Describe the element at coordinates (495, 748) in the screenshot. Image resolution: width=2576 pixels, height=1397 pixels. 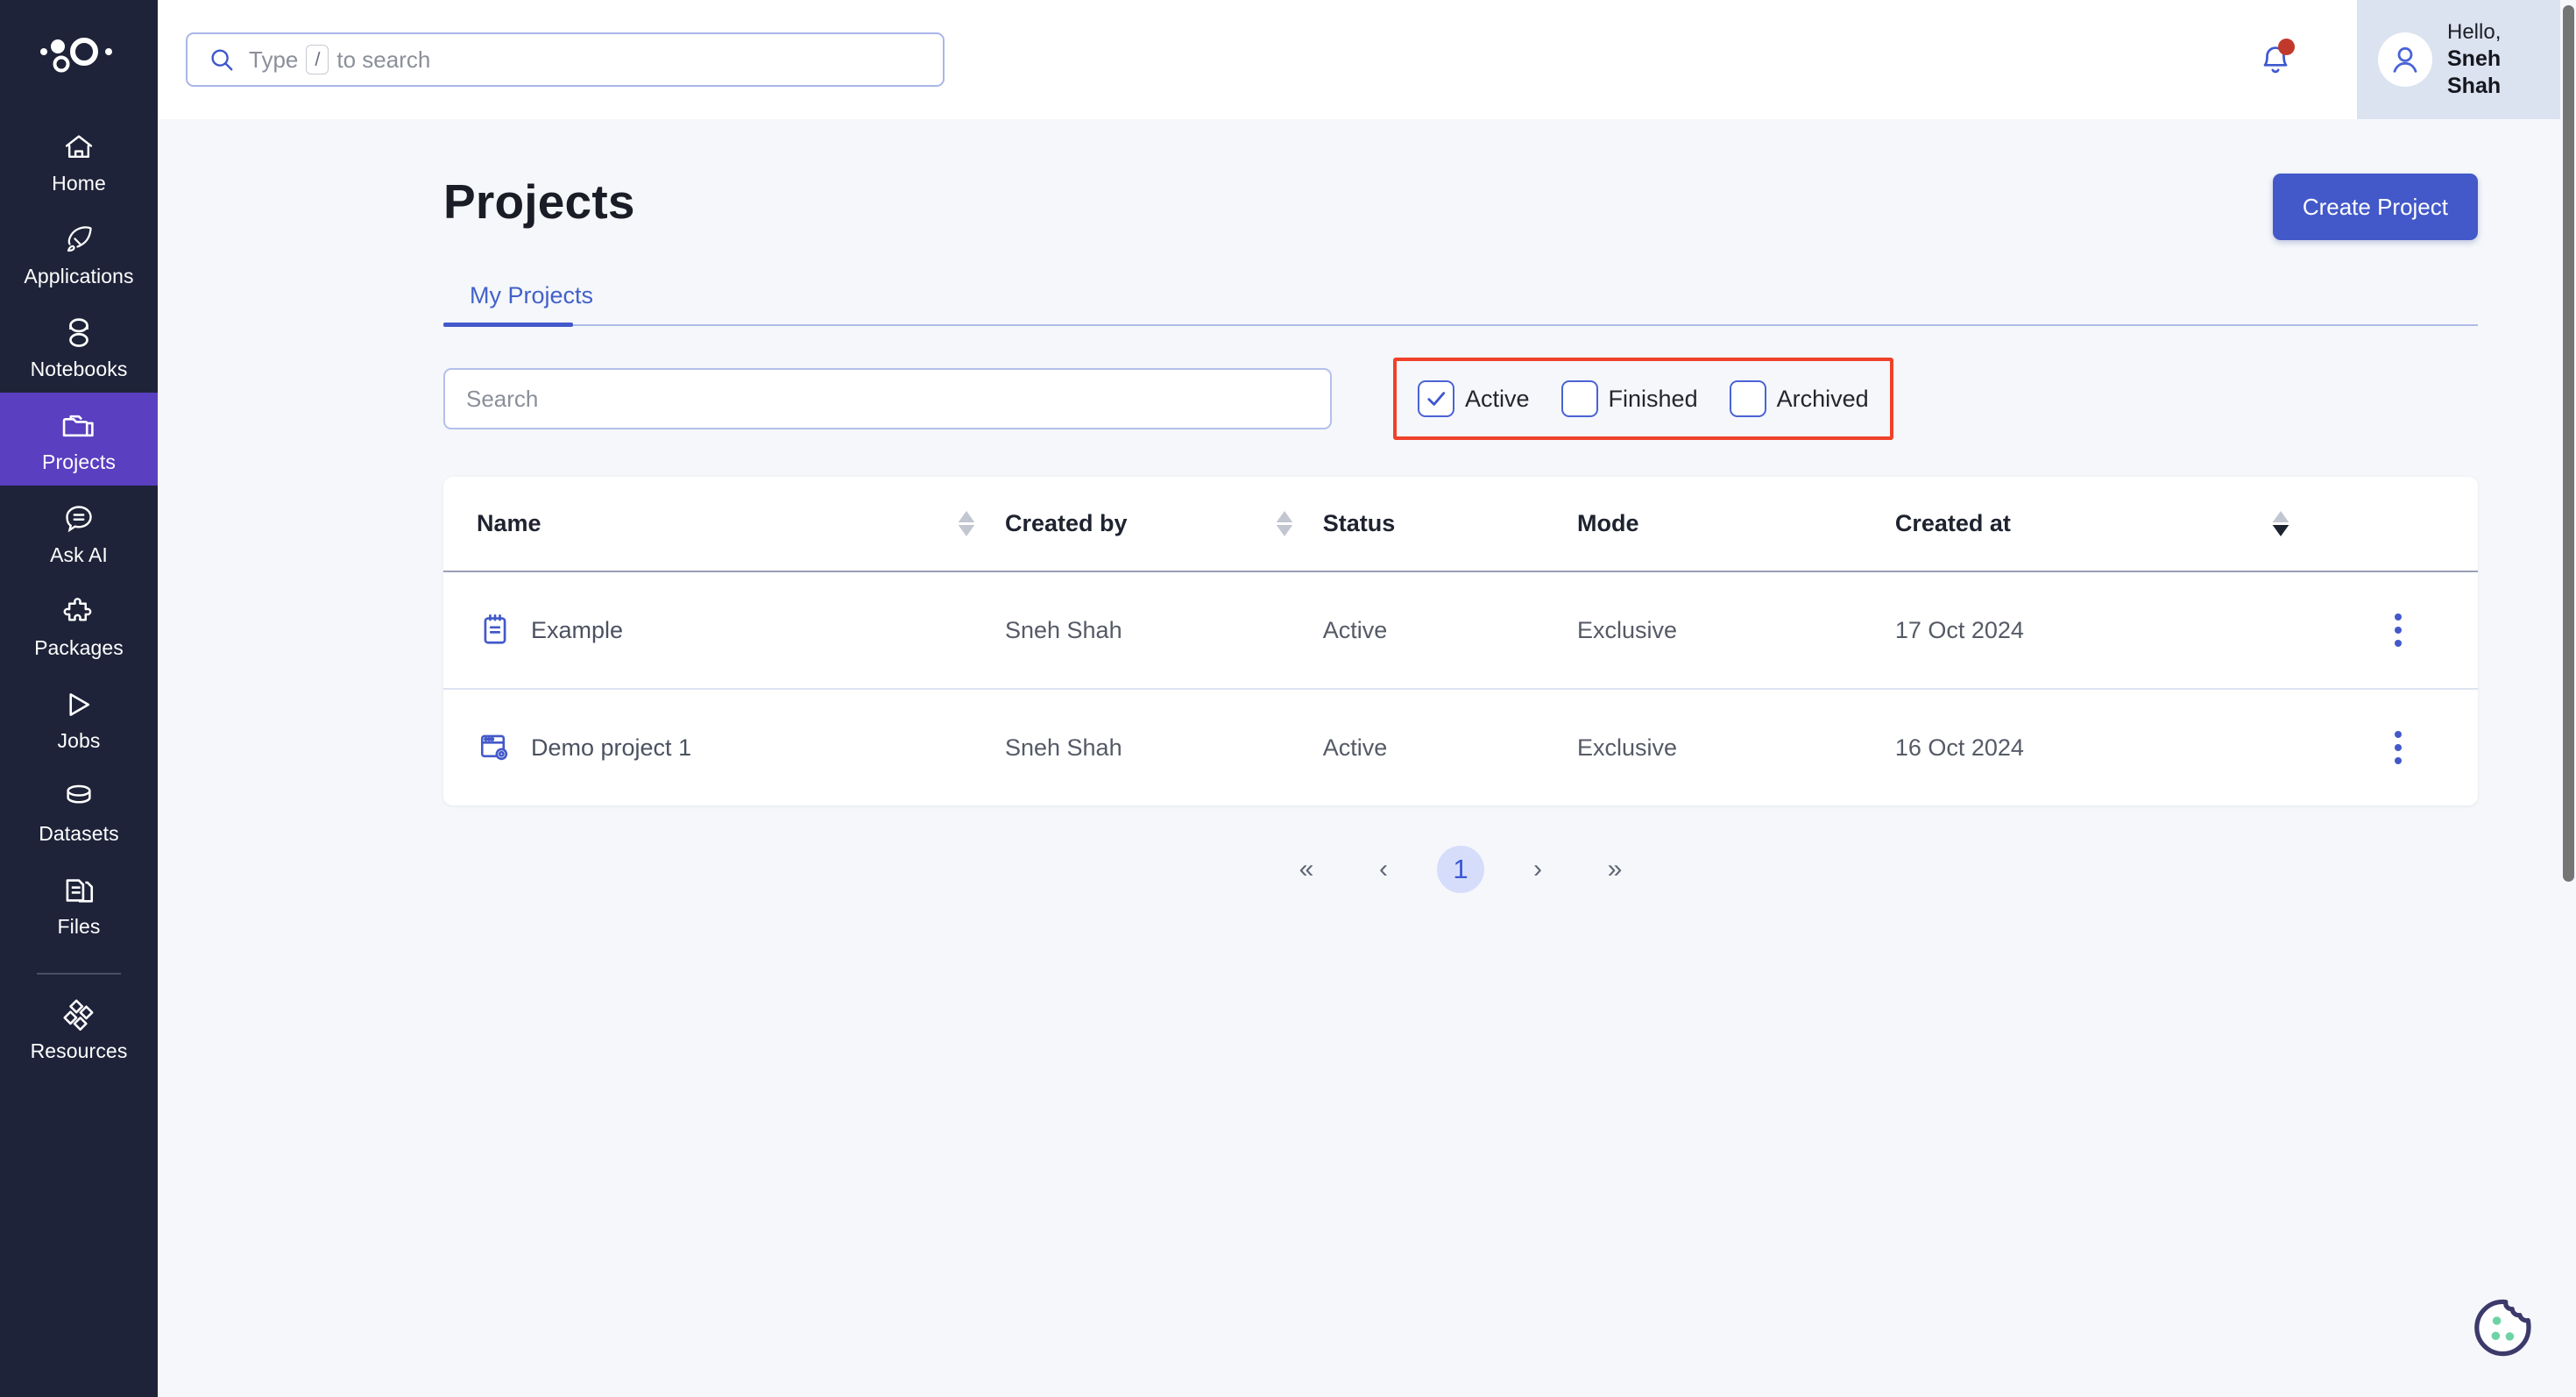
I see `app-window-gear-icon` at that location.